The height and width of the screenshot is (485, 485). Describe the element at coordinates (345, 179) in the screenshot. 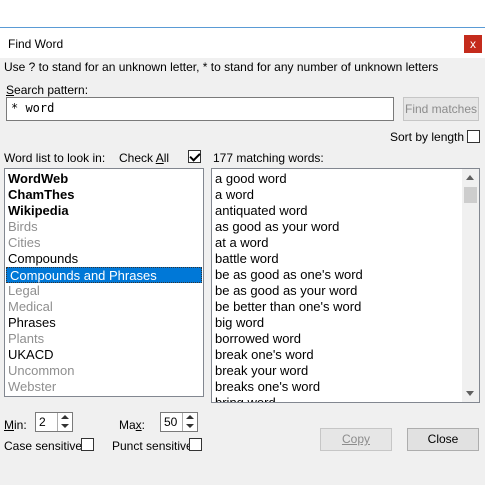

I see `matching-word-item: a good word` at that location.